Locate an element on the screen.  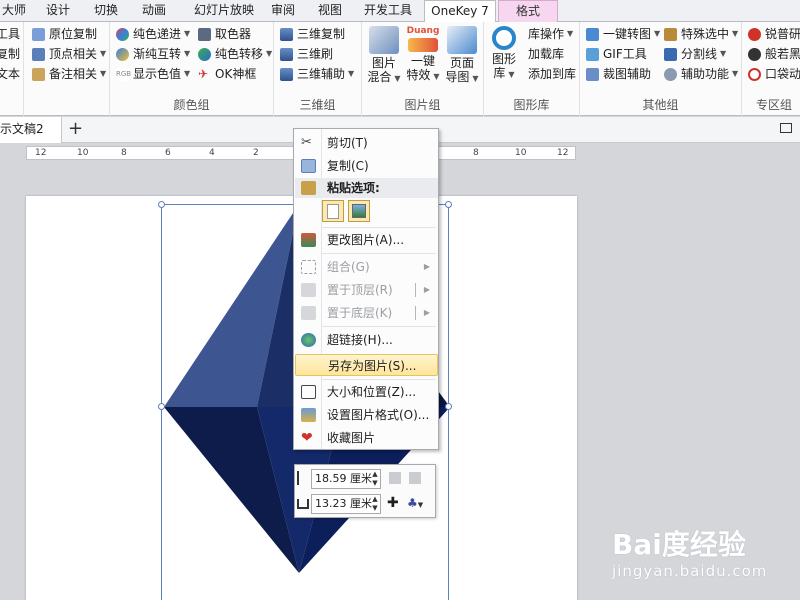
ribbon-item-banruo: 般若黑 is located at coordinates (774, 54).